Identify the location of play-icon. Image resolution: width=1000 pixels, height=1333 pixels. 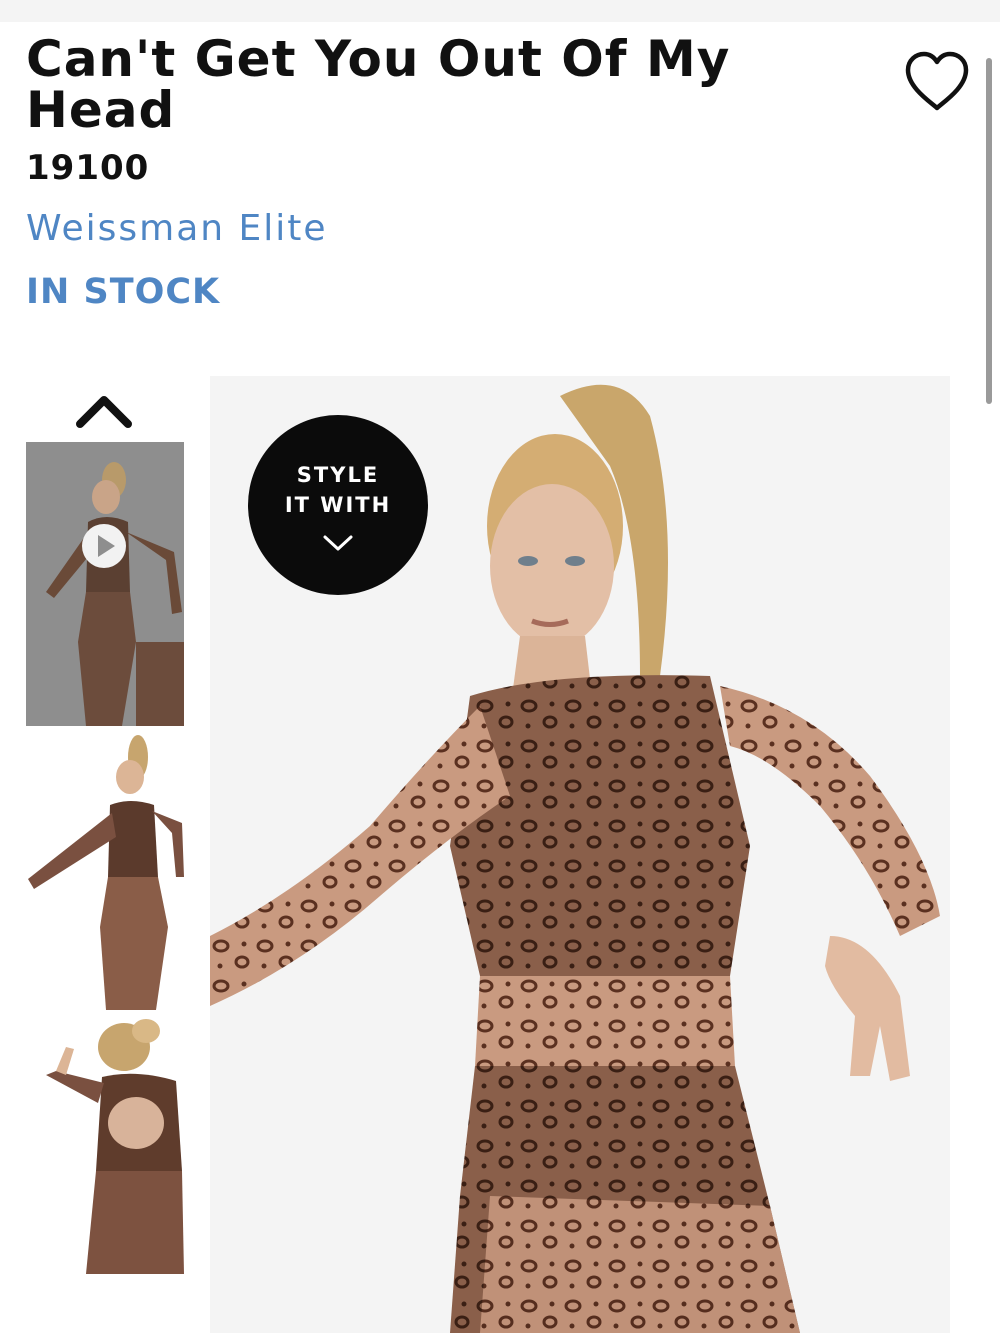
(104, 546).